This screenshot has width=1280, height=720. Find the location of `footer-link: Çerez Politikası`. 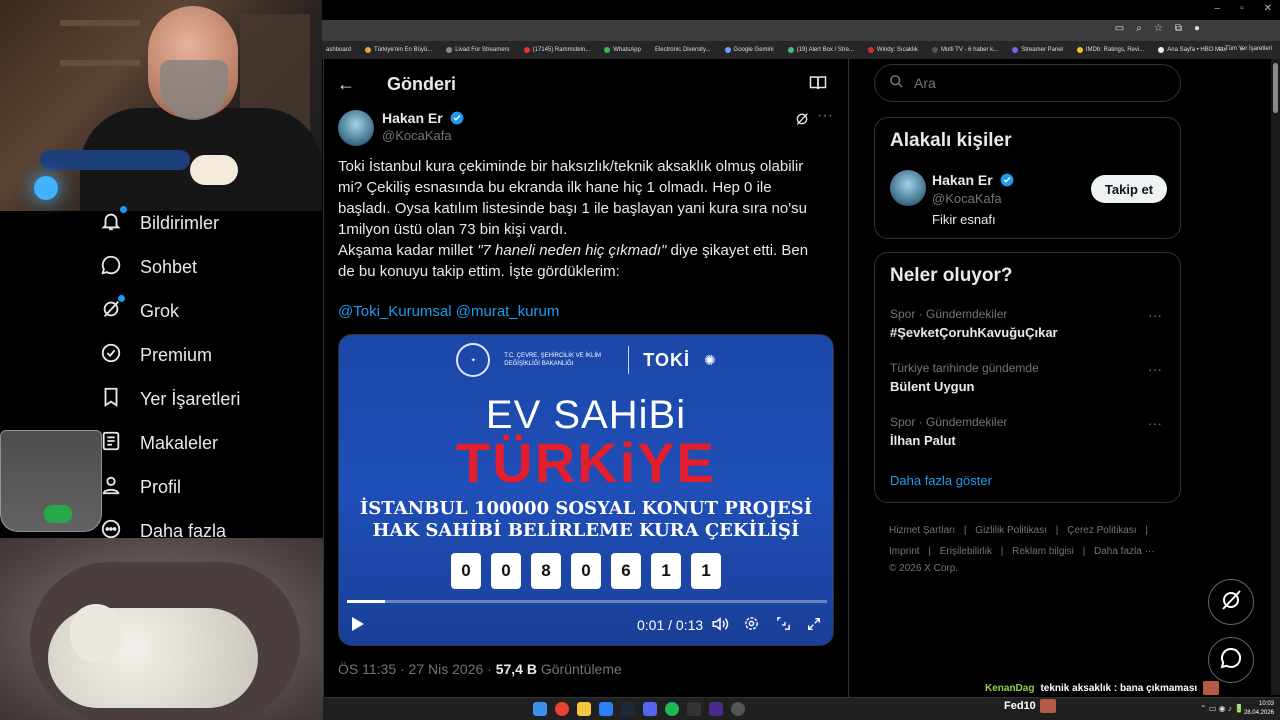

footer-link: Çerez Politikası is located at coordinates (1101, 530).